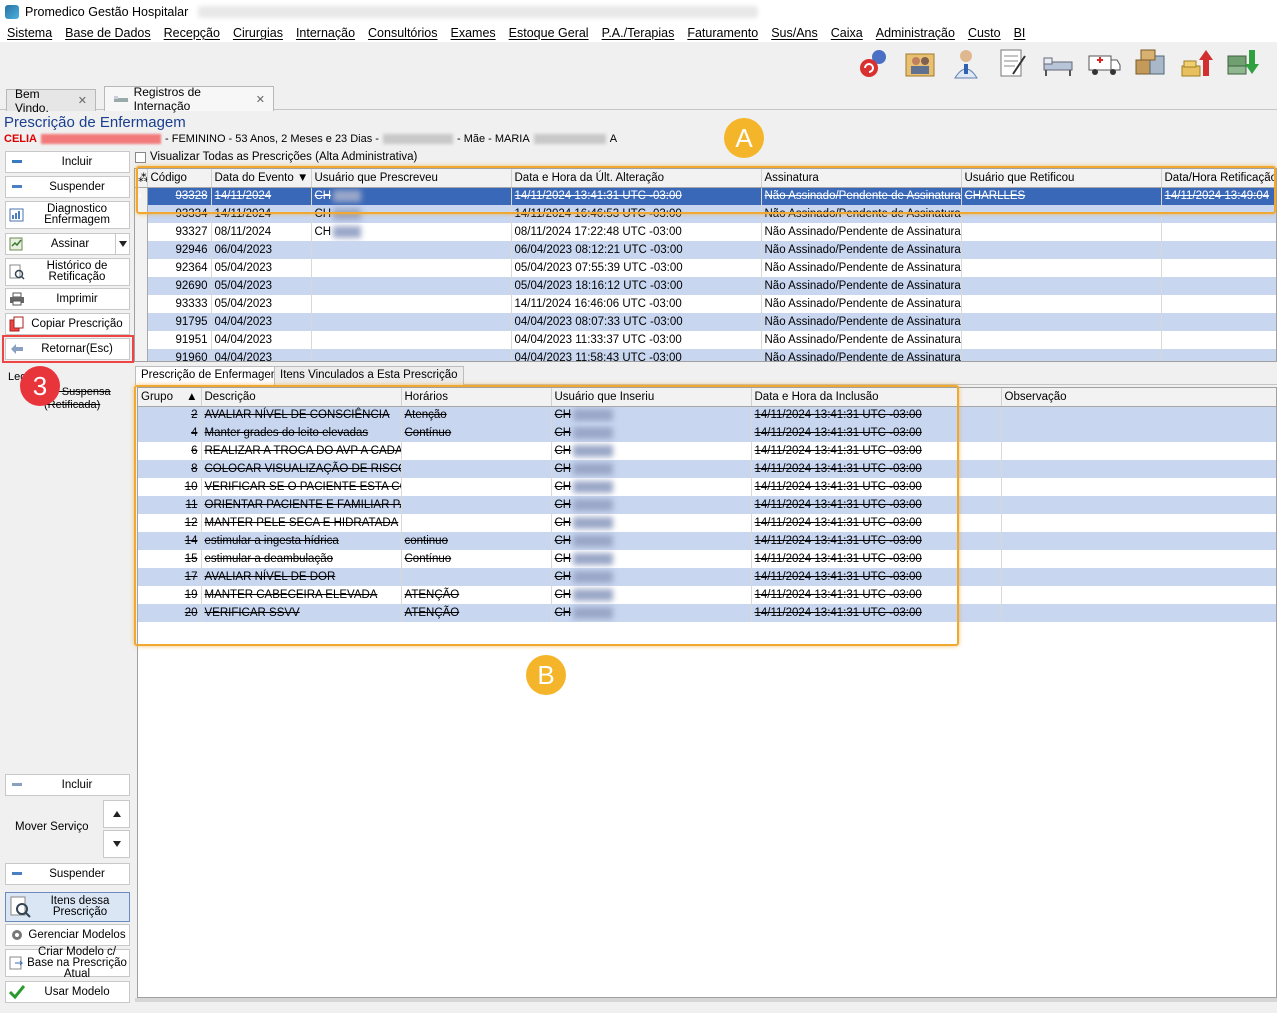 Image resolution: width=1277 pixels, height=1013 pixels. What do you see at coordinates (67, 907) in the screenshot?
I see `itens-prescricao-button: Itens dessa Prescrição` at bounding box center [67, 907].